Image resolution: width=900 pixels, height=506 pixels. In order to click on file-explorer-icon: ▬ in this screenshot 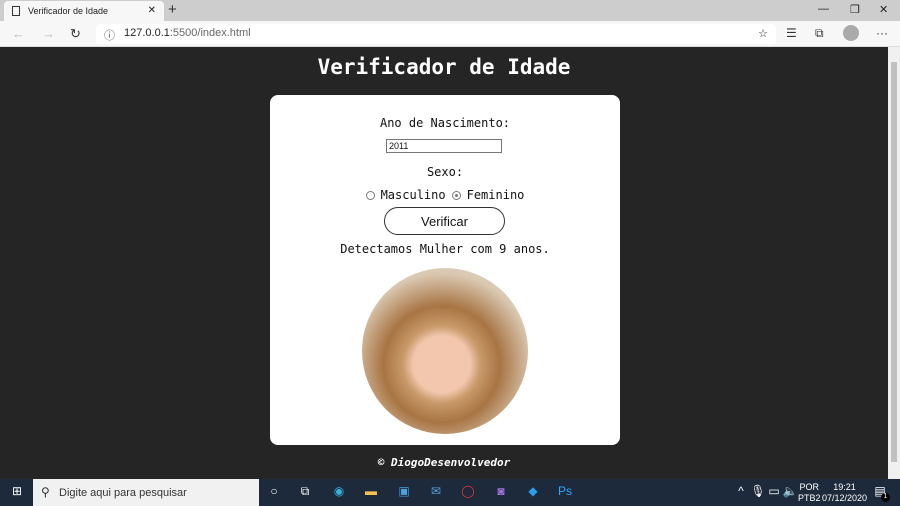, I will do `click(371, 492)`.